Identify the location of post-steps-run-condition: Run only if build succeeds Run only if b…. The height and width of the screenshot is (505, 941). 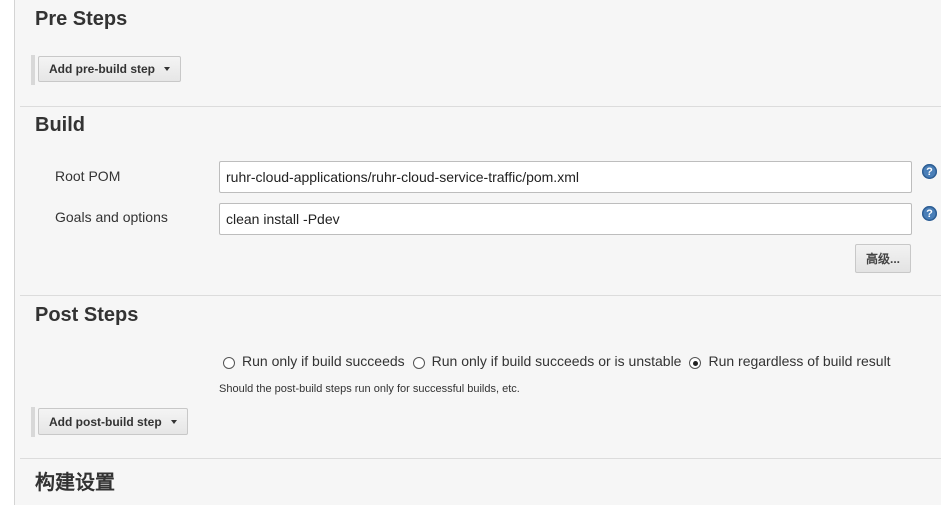
(561, 361).